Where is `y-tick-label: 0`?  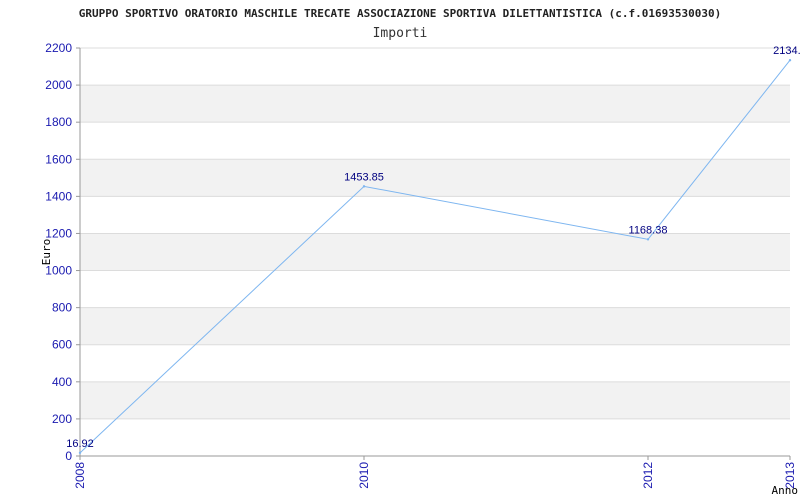 y-tick-label: 0 is located at coordinates (68, 456).